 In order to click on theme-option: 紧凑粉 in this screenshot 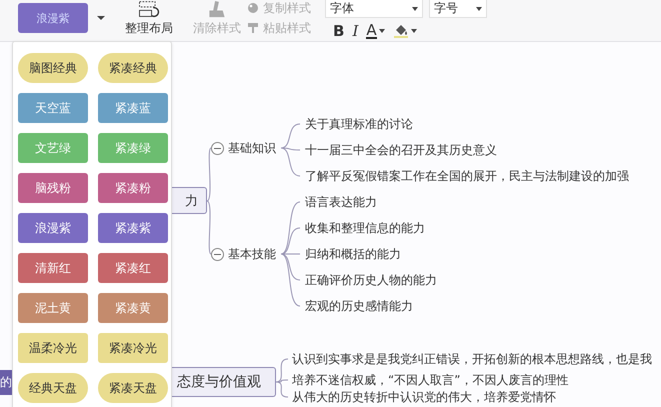, I will do `click(133, 188)`.